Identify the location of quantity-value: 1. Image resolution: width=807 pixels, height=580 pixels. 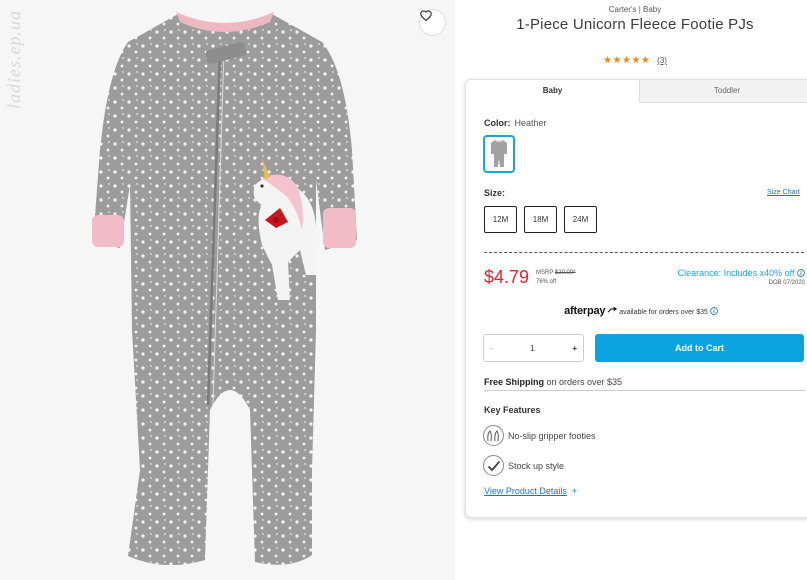
(532, 348).